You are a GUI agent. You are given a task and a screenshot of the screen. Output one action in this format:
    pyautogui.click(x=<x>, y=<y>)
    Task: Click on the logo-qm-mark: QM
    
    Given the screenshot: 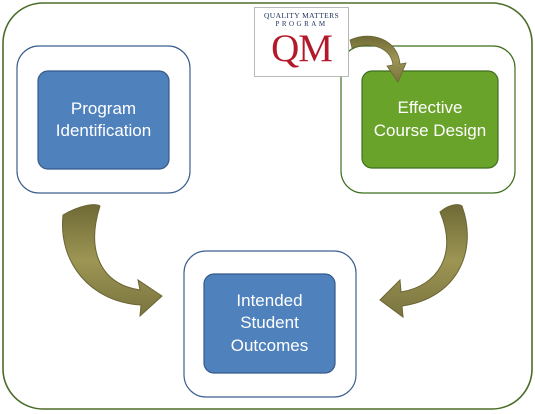 What is the action you would take?
    pyautogui.click(x=302, y=48)
    